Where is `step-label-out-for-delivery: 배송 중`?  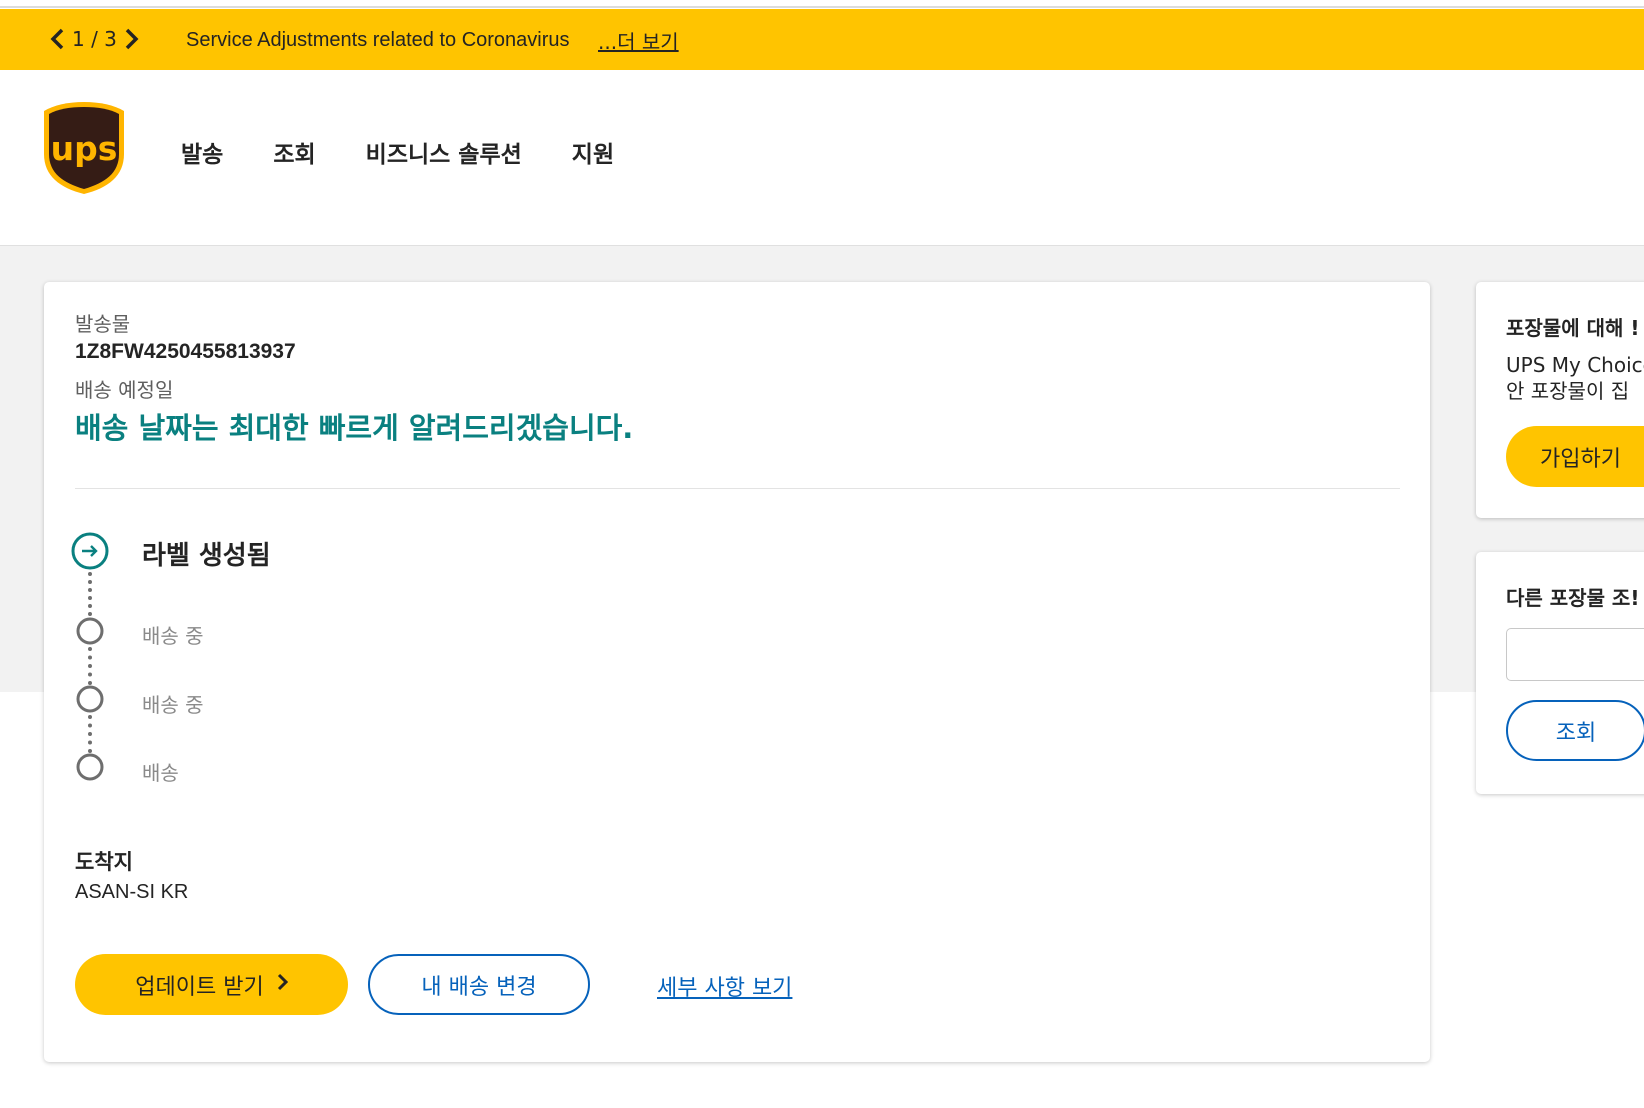
step-label-out-for-delivery: 배송 중 is located at coordinates (173, 705).